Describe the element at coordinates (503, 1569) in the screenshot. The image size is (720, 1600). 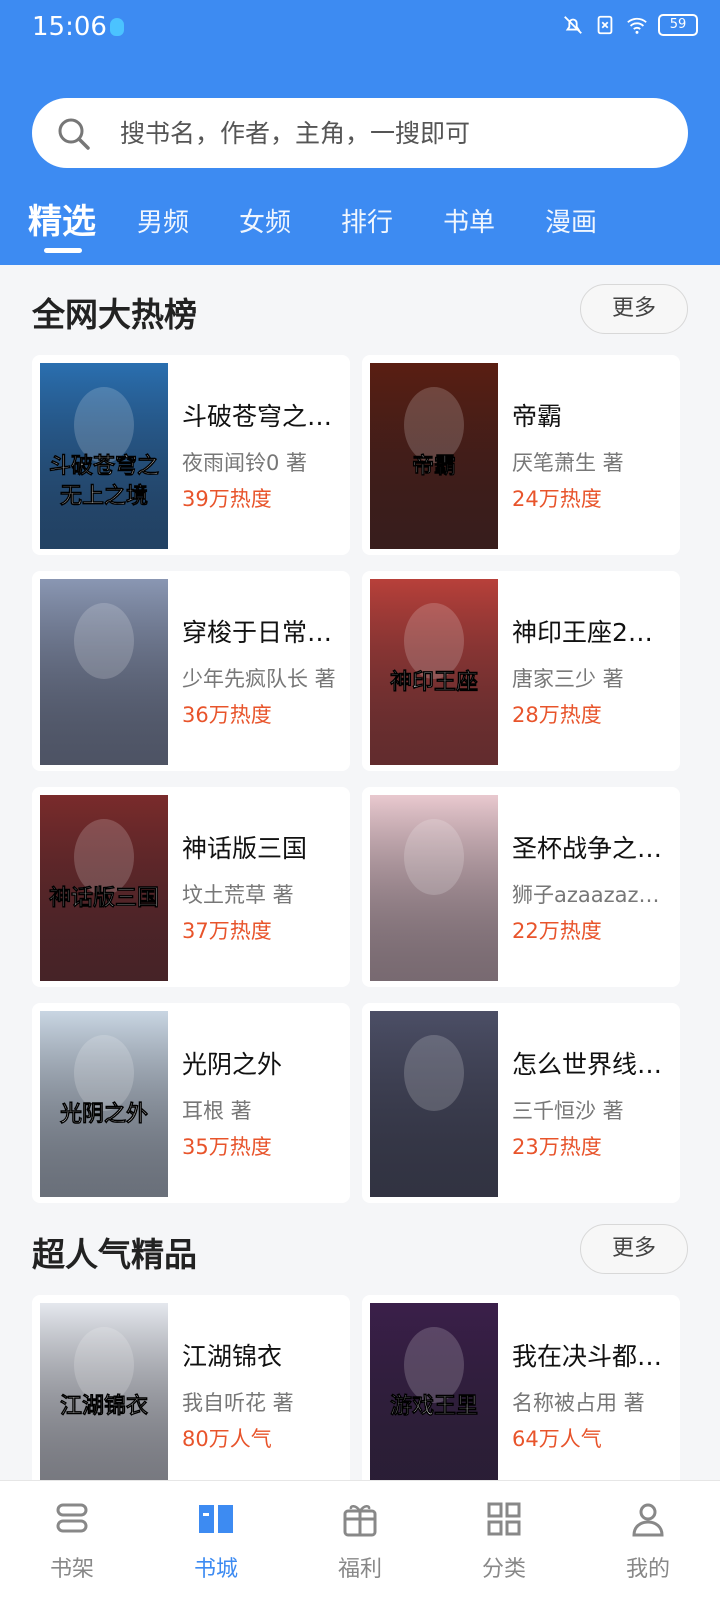
I see `nav-label: 分类` at that location.